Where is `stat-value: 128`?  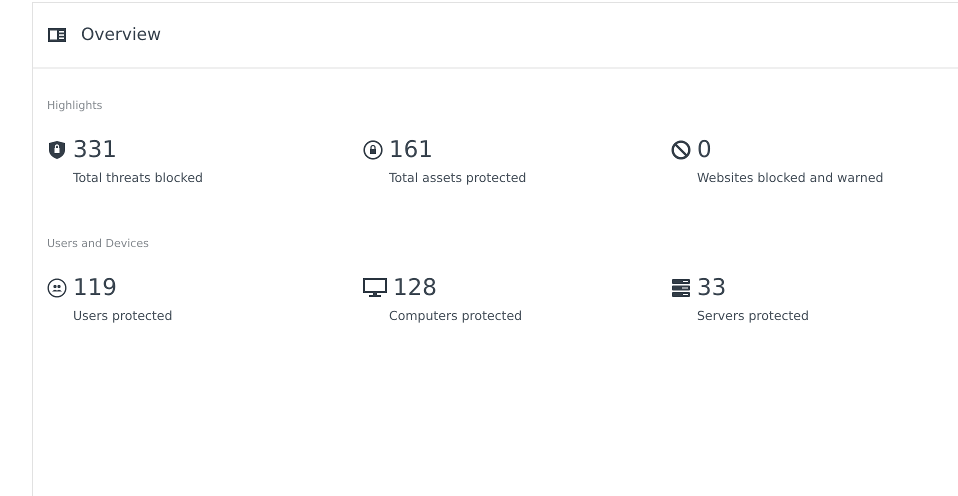 stat-value: 128 is located at coordinates (415, 288).